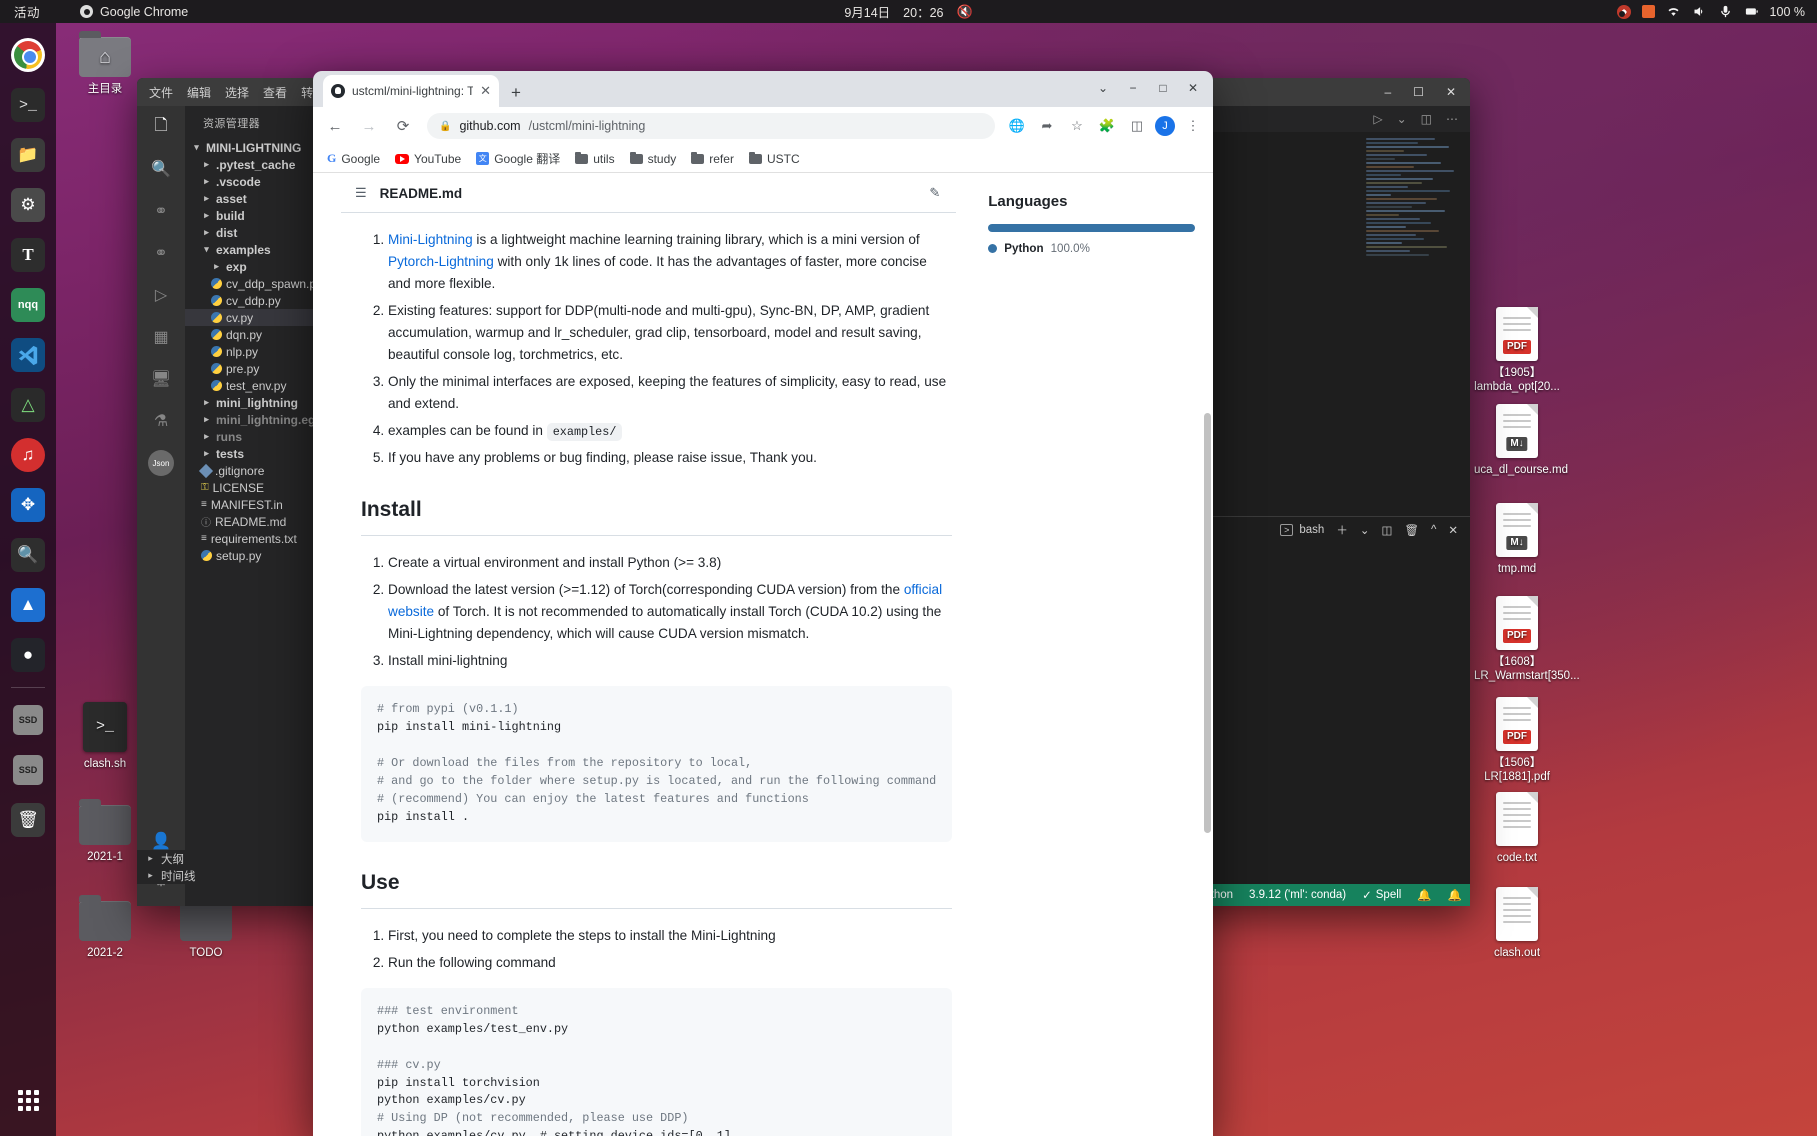 The height and width of the screenshot is (1136, 1817). I want to click on menu-file: 文件, so click(161, 92).